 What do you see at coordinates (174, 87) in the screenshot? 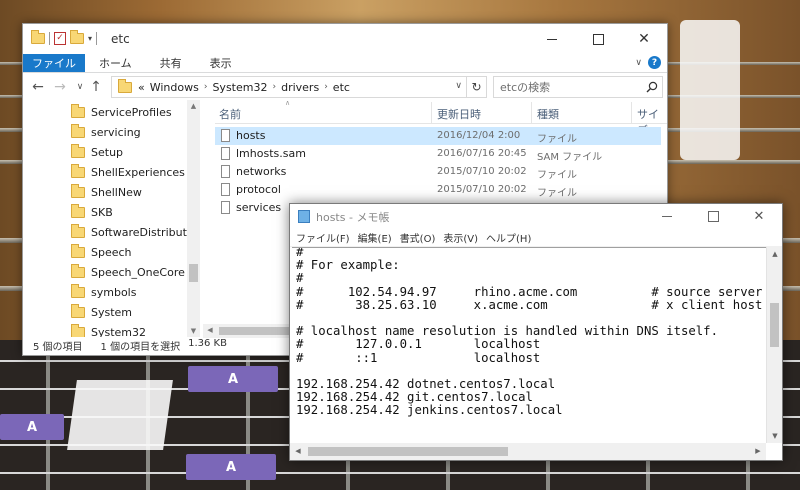
I see `breadcrumb-windows: Windows` at bounding box center [174, 87].